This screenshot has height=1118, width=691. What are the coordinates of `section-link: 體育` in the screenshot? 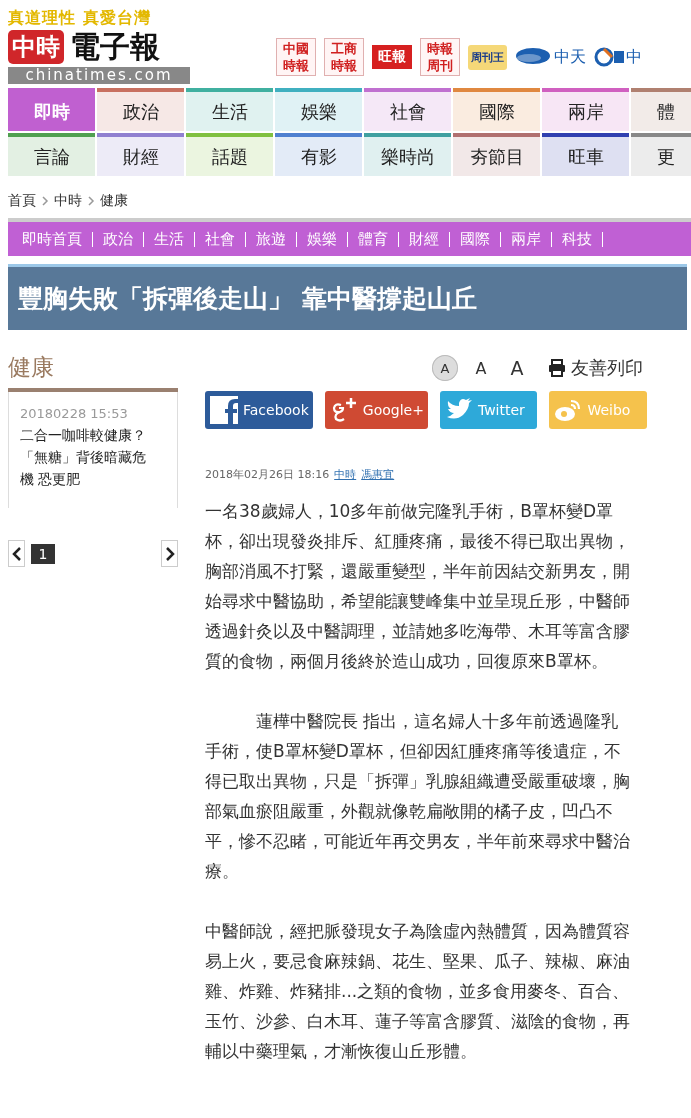 It's located at (373, 239).